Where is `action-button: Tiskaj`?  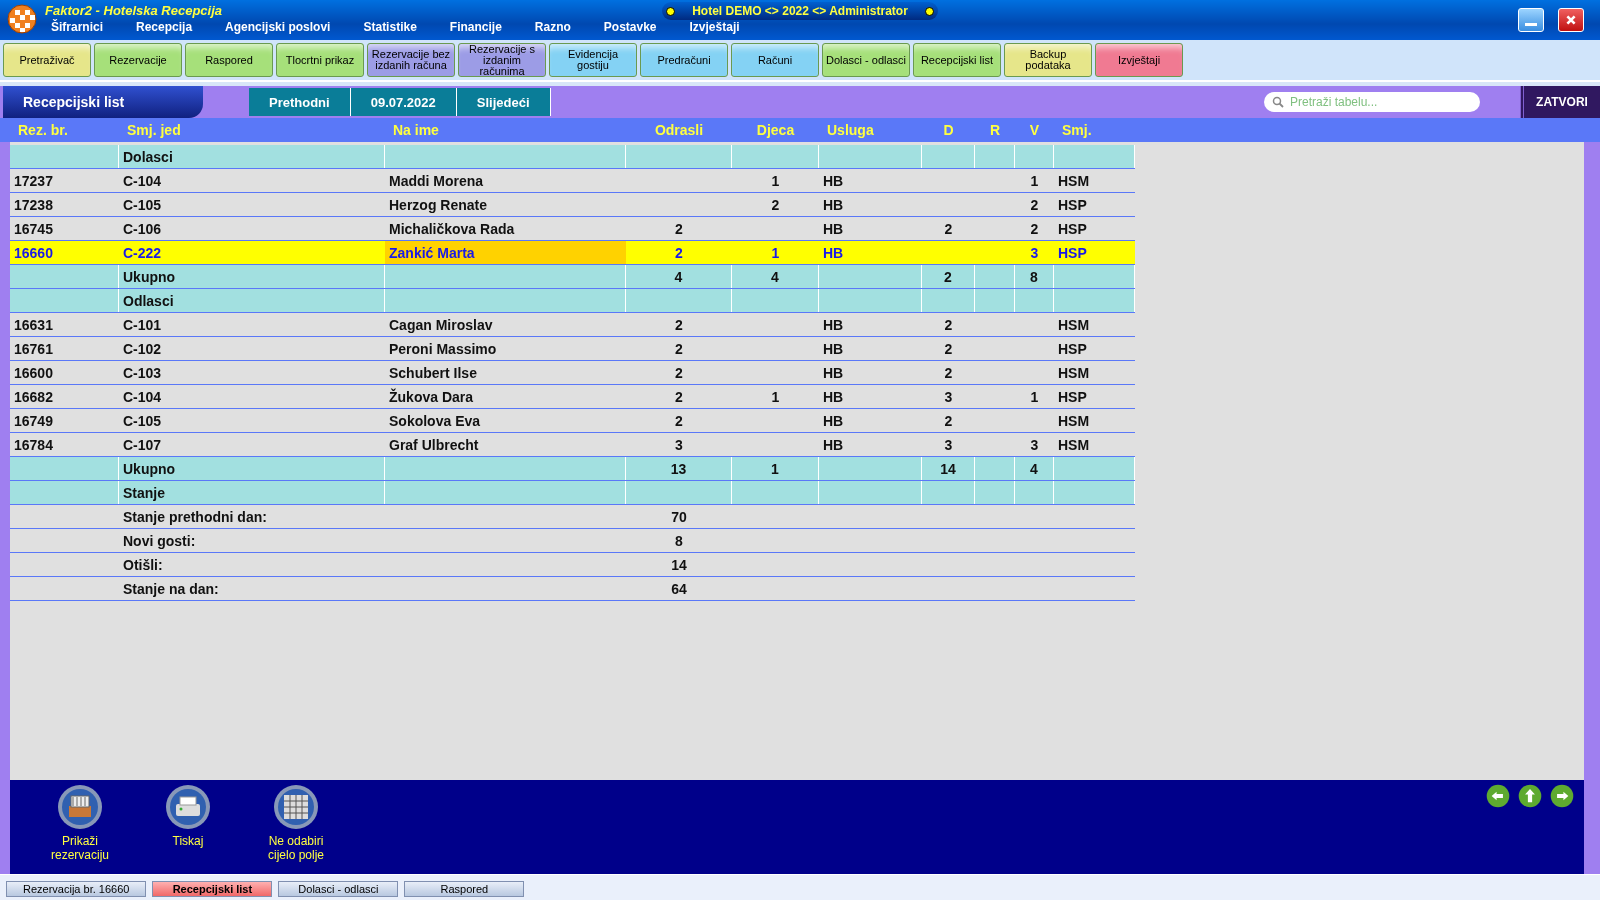 action-button: Tiskaj is located at coordinates (188, 829).